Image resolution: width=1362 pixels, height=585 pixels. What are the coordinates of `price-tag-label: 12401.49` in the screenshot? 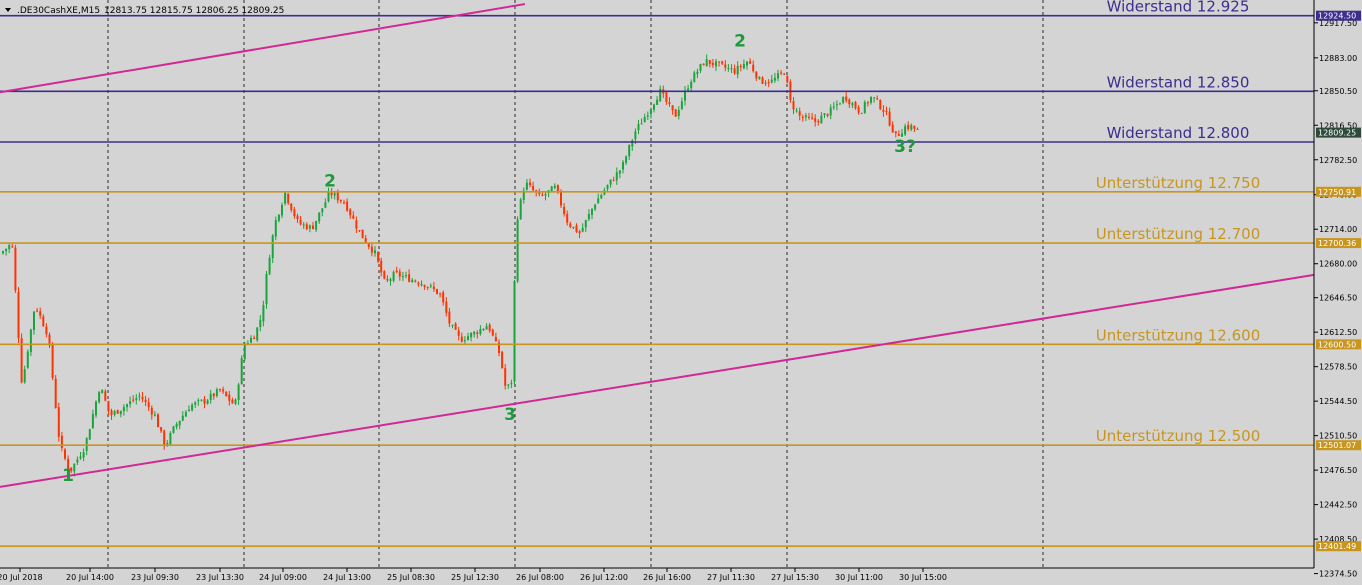 It's located at (1337, 546).